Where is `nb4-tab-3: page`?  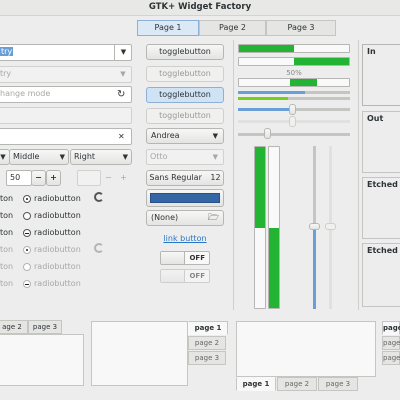 nb4-tab-3: page is located at coordinates (391, 358).